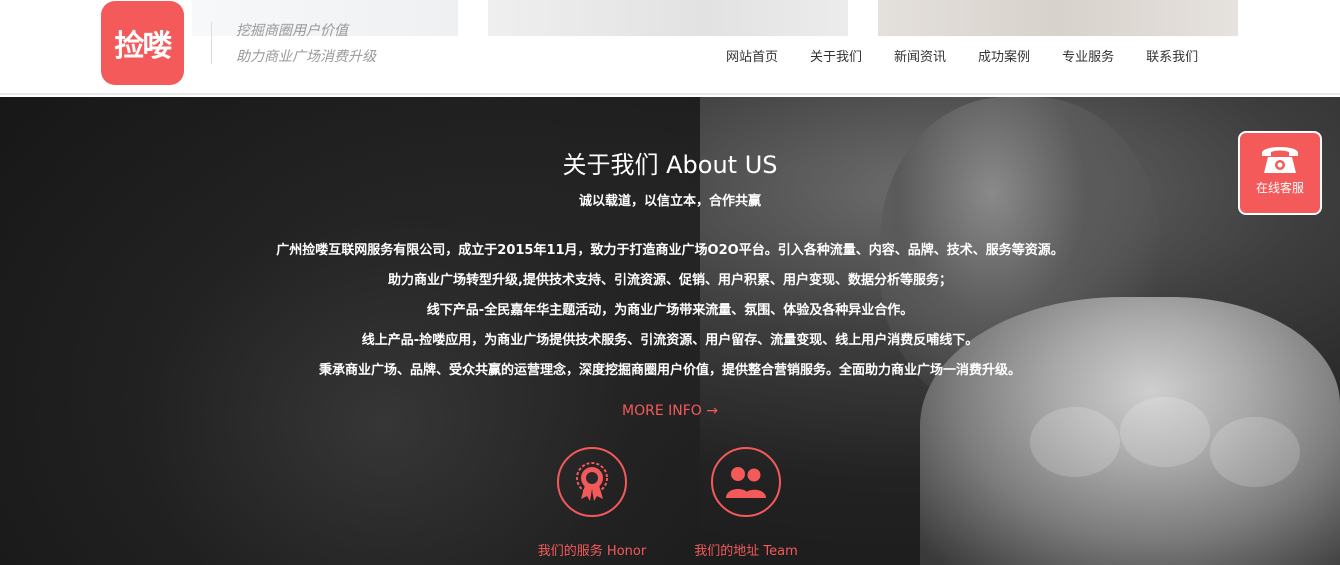 Image resolution: width=1340 pixels, height=565 pixels. Describe the element at coordinates (292, 31) in the screenshot. I see `slogan-line-1: 挖掘商圈用户价值` at that location.